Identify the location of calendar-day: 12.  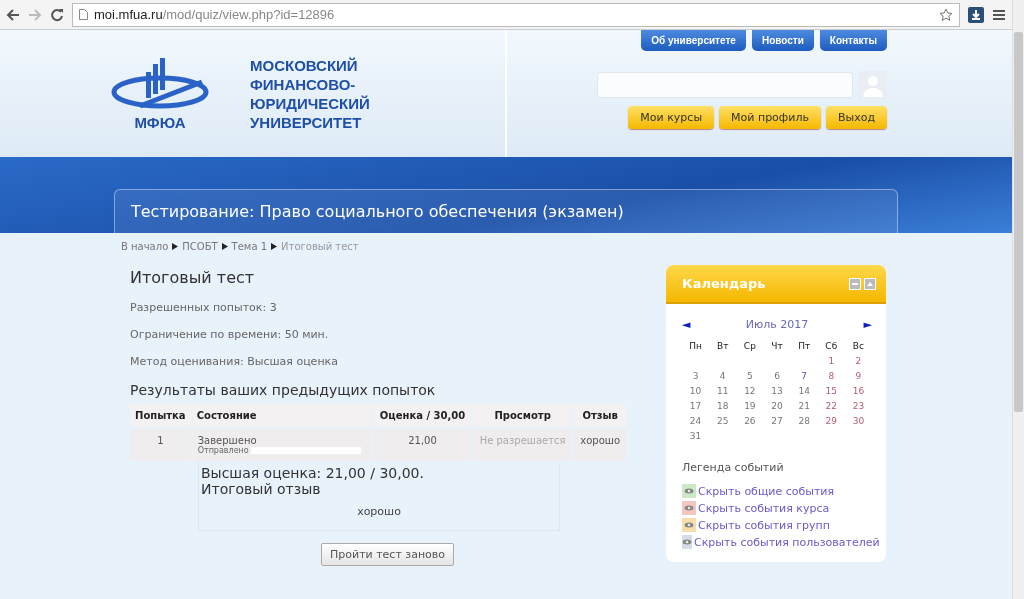
(750, 391).